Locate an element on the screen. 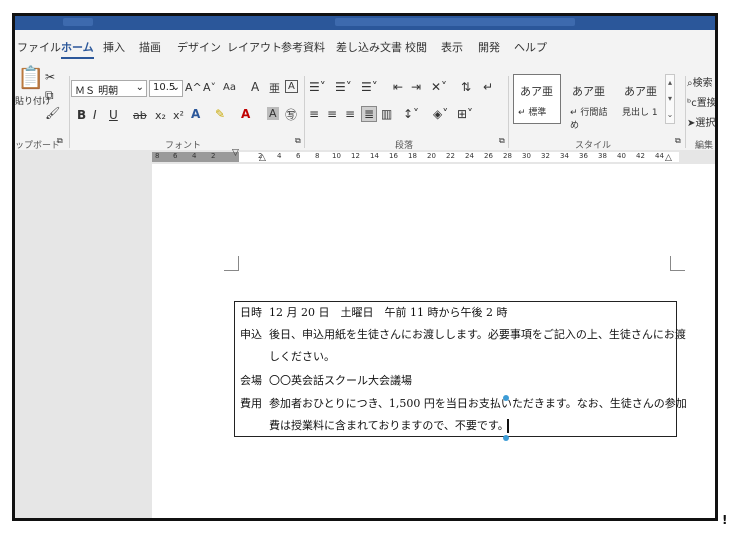 Image resolution: width=734 pixels, height=534 pixels. align-left-icon: ≡ is located at coordinates (314, 114).